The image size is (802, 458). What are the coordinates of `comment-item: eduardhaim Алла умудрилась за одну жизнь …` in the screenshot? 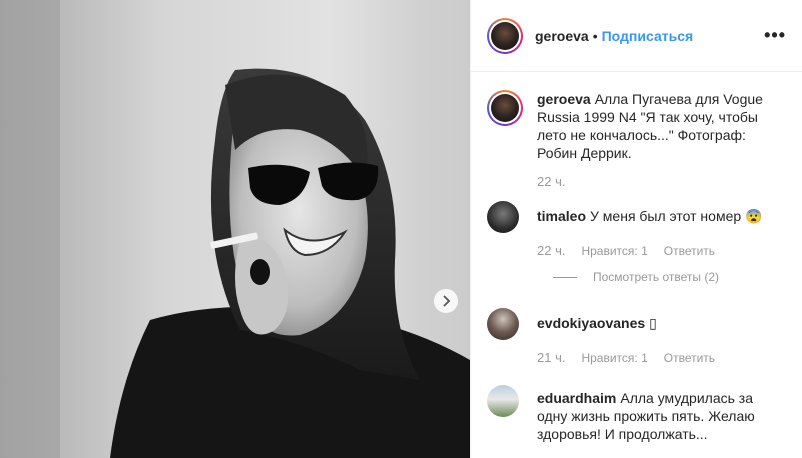 It's located at (636, 414).